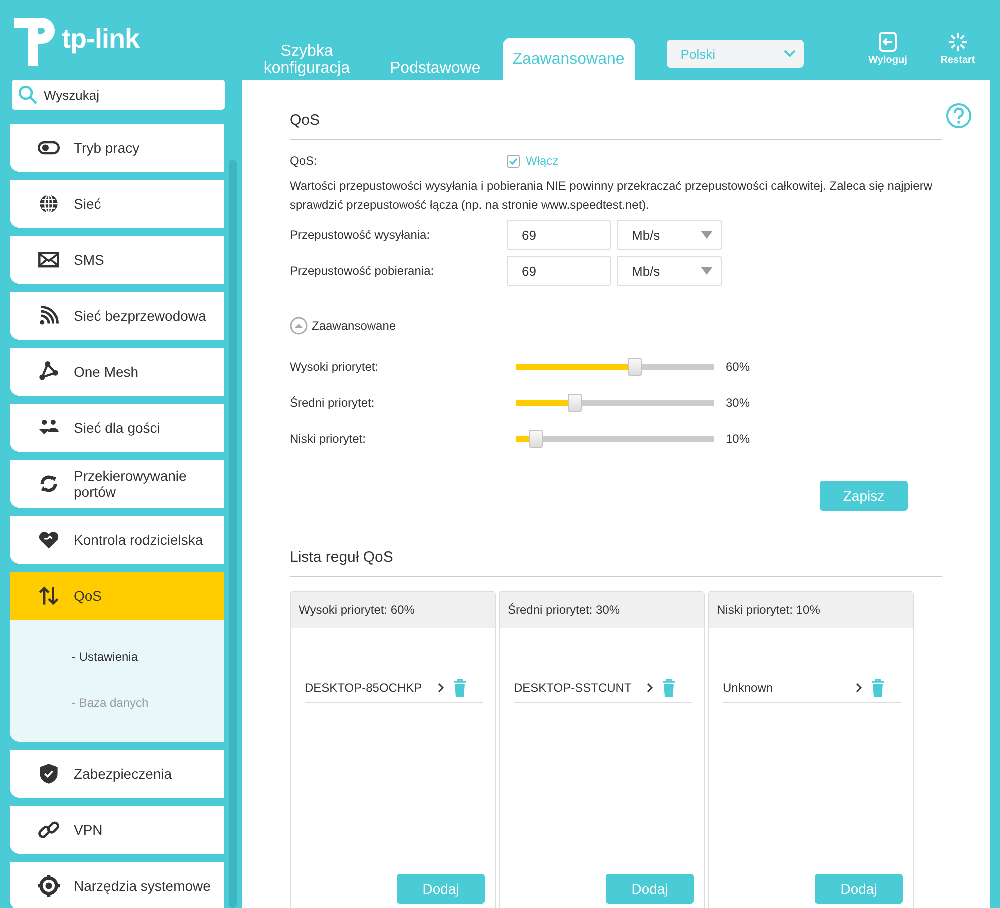  What do you see at coordinates (49, 774) in the screenshot?
I see `shield-icon` at bounding box center [49, 774].